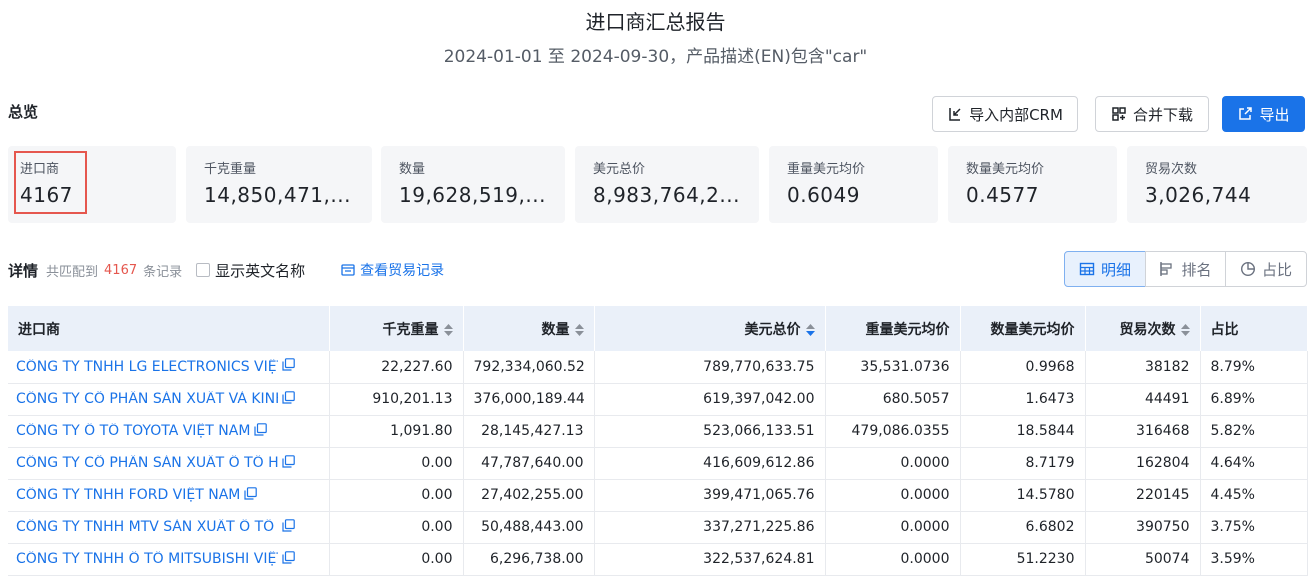 The width and height of the screenshot is (1311, 580). Describe the element at coordinates (46, 195) in the screenshot. I see `stat-value: 4167` at that location.